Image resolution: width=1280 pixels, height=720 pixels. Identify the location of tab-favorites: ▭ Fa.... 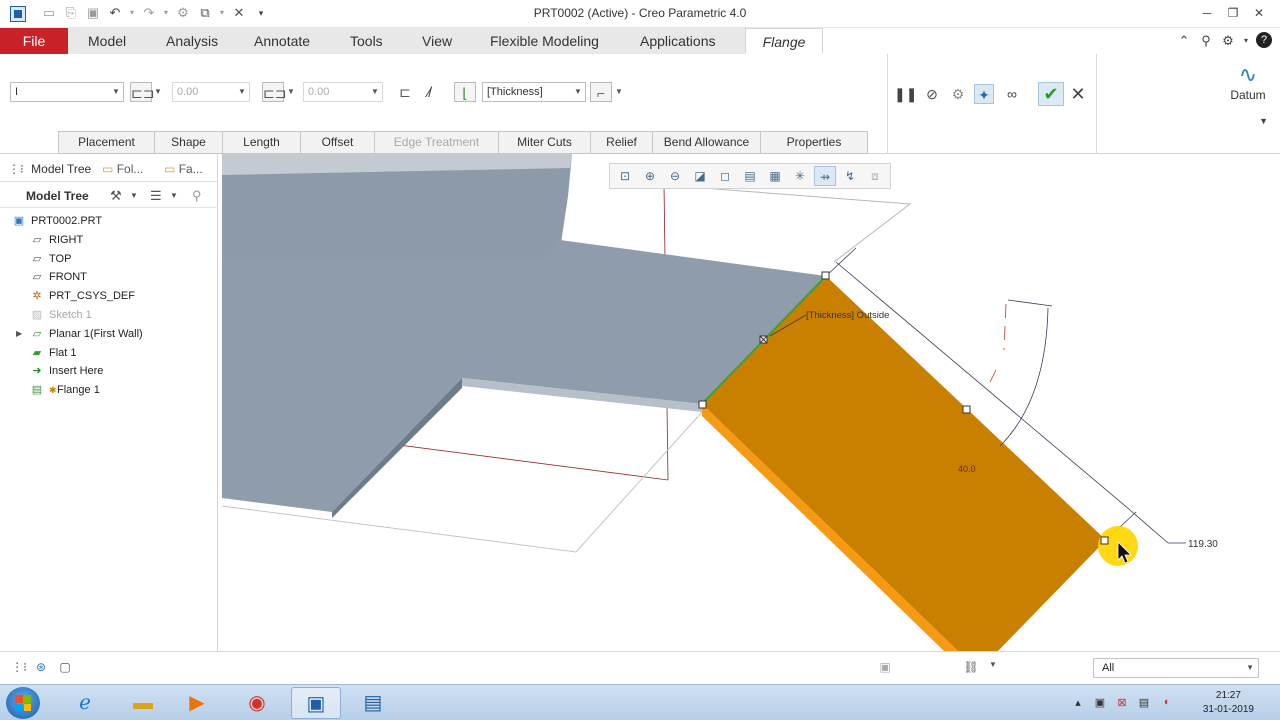
(183, 169).